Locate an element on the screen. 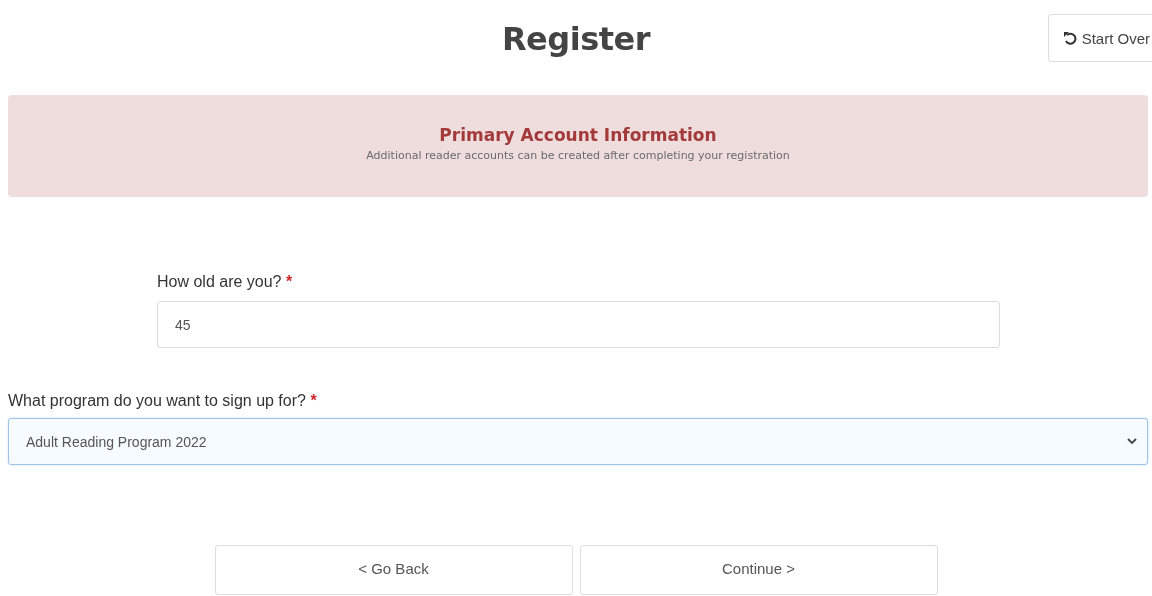 The width and height of the screenshot is (1152, 596). banner-heading: Primary Account Information is located at coordinates (578, 134).